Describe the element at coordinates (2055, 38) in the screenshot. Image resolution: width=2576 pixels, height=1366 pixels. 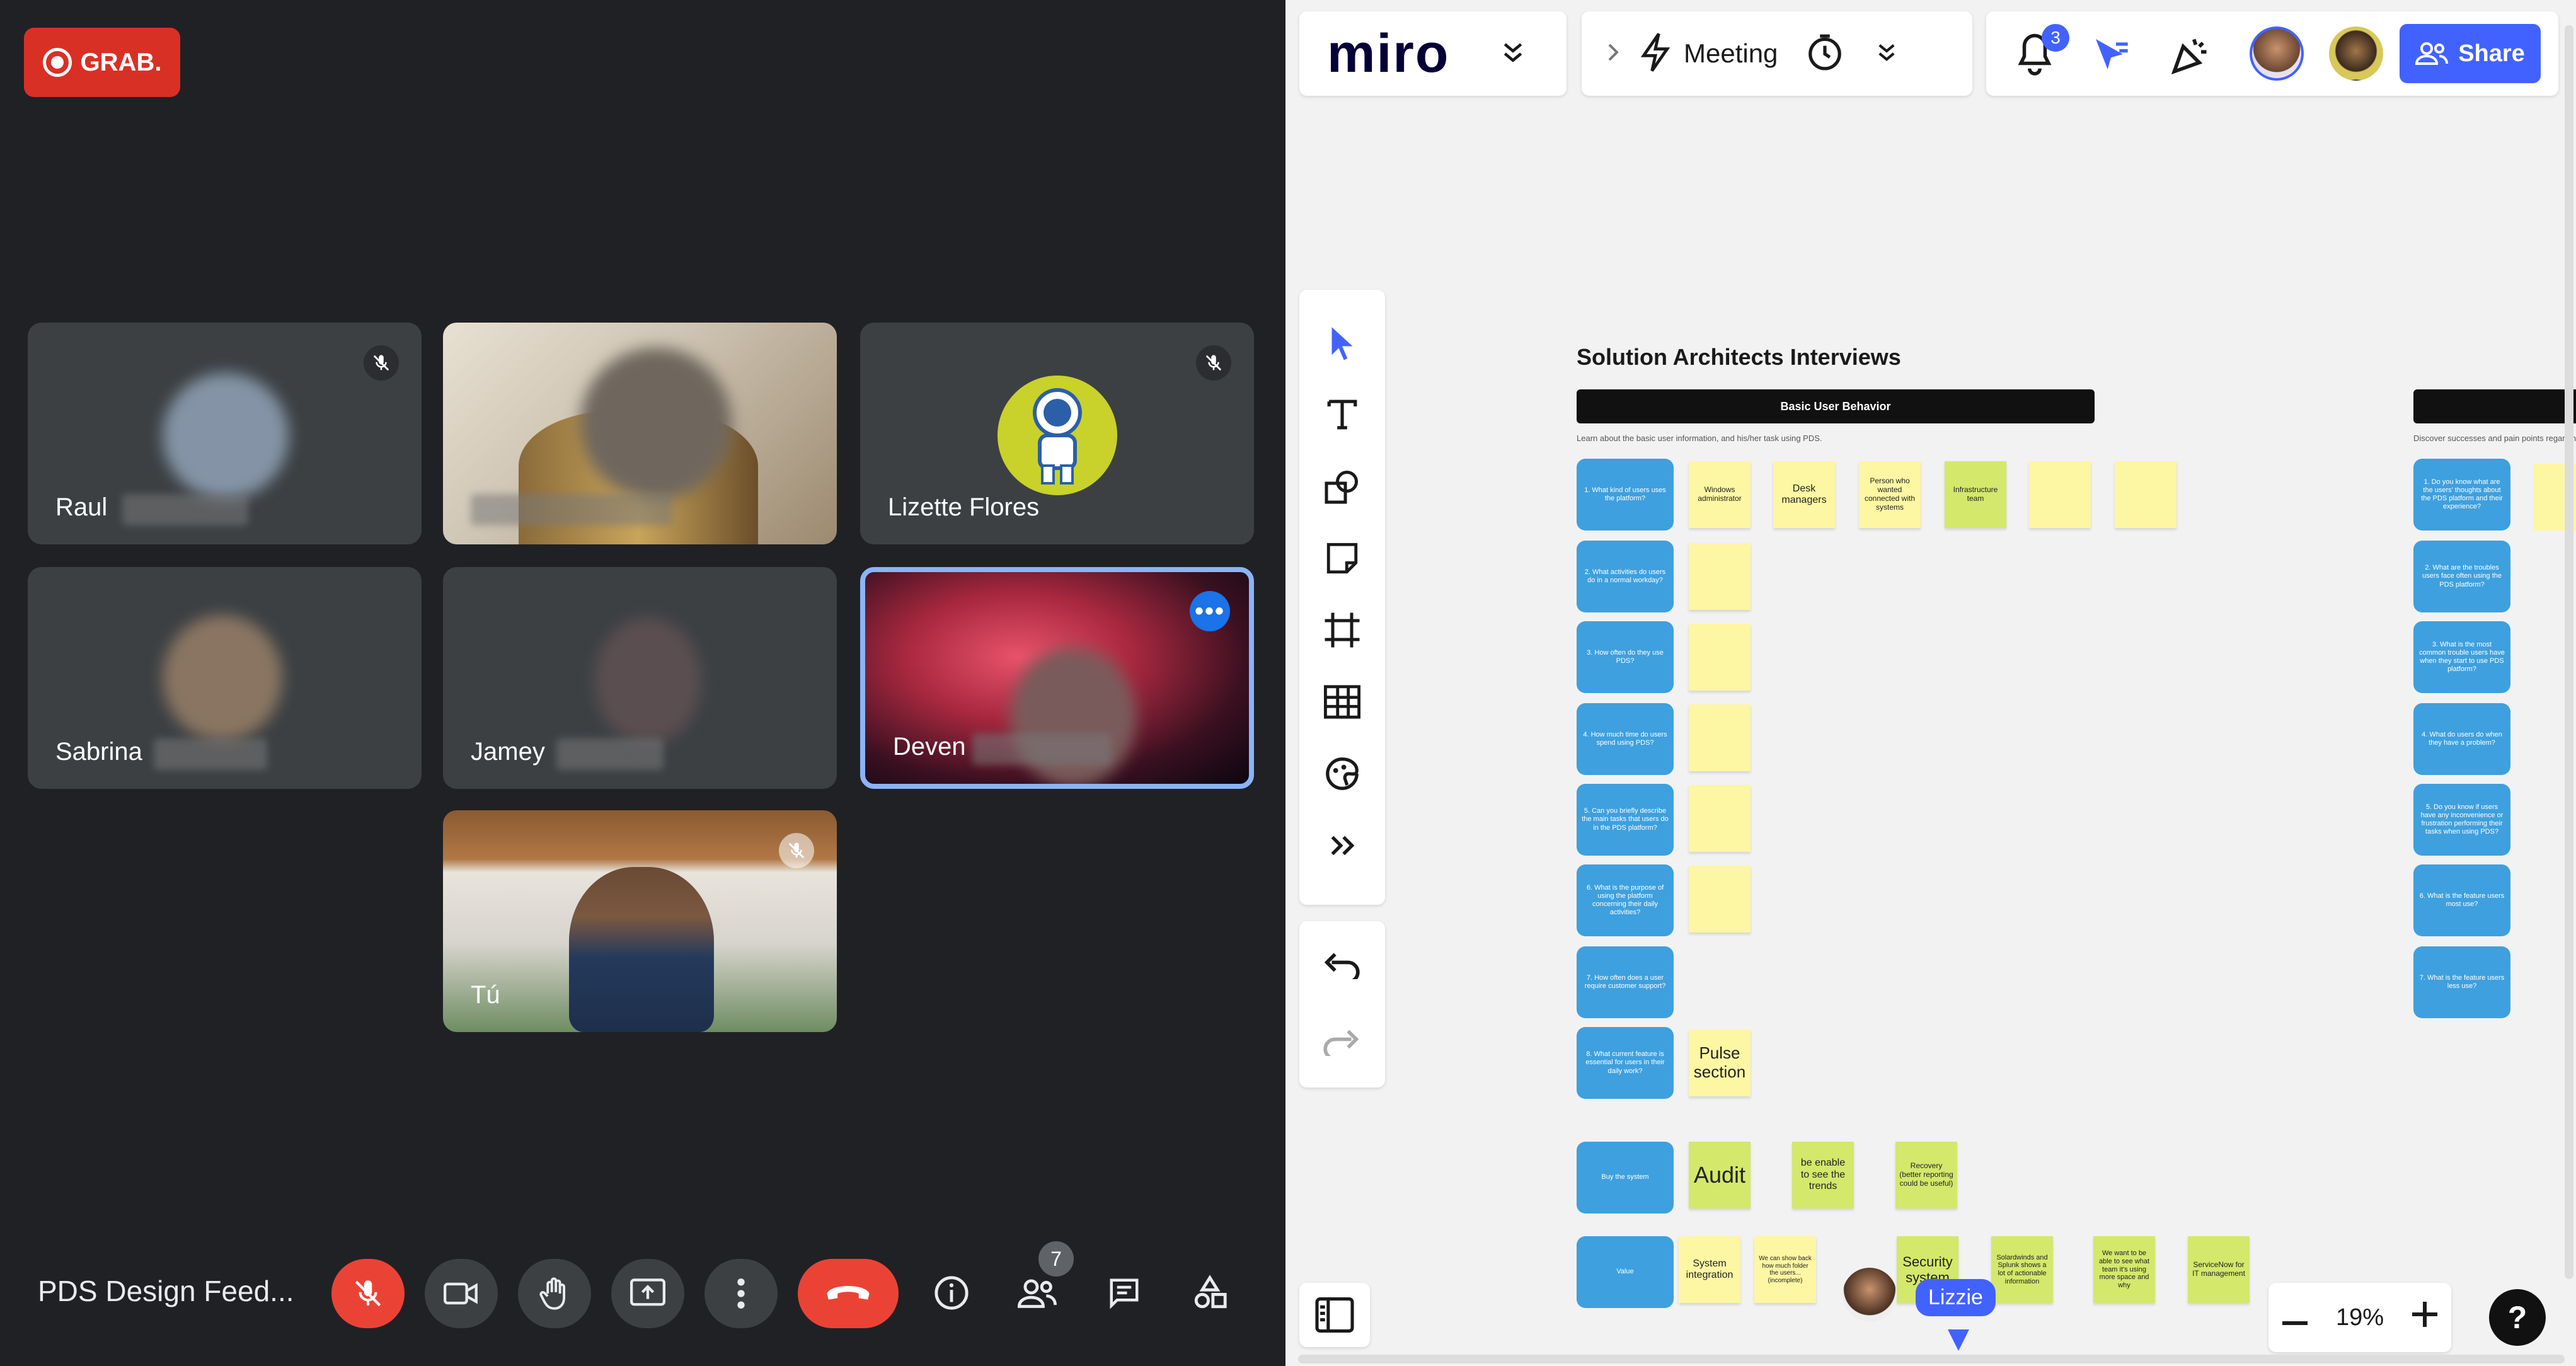
I see `notification-badge: 3` at that location.